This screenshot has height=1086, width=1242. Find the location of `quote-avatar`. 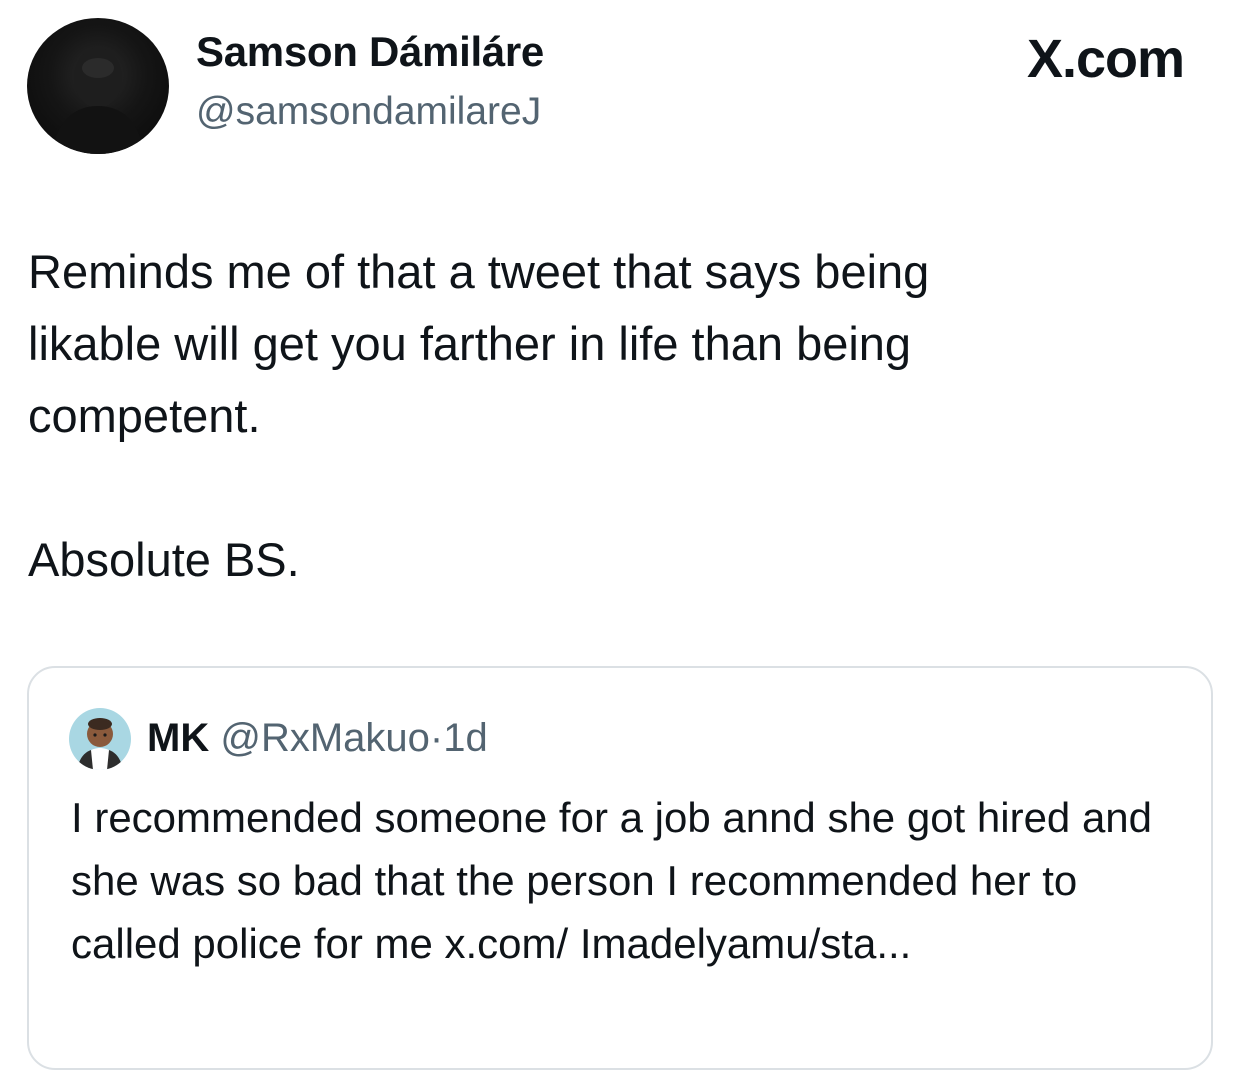

quote-avatar is located at coordinates (100, 739).